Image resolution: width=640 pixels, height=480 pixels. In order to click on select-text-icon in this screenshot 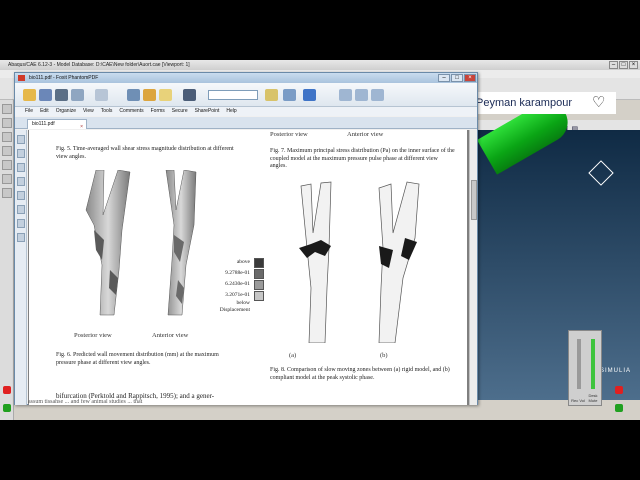, I will do `click(165, 95)`.